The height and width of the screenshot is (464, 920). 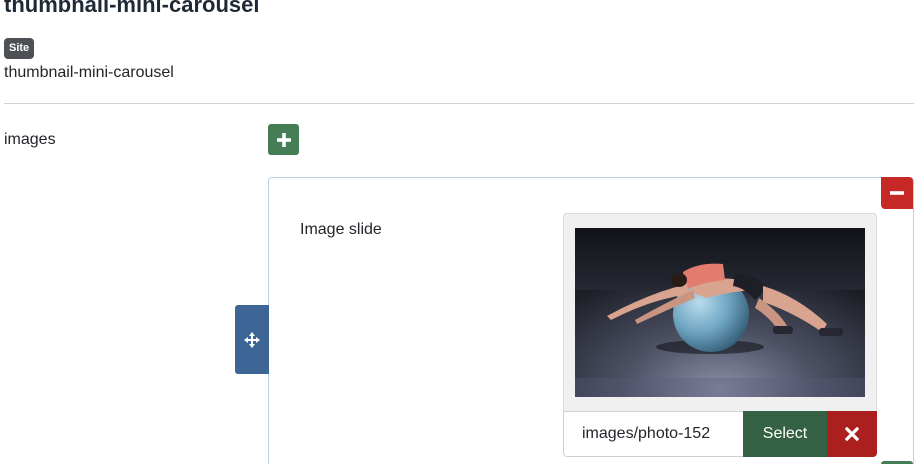 I want to click on plus-icon, so click(x=283, y=139).